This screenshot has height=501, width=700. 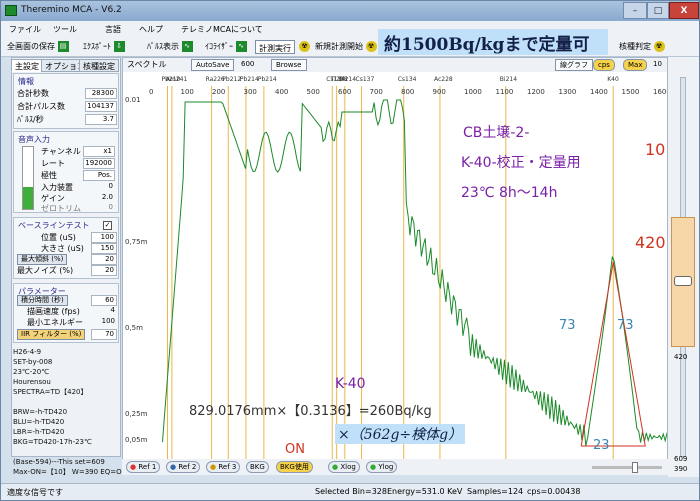 What do you see at coordinates (99, 163) in the screenshot?
I see `rate-value: 192000` at bounding box center [99, 163].